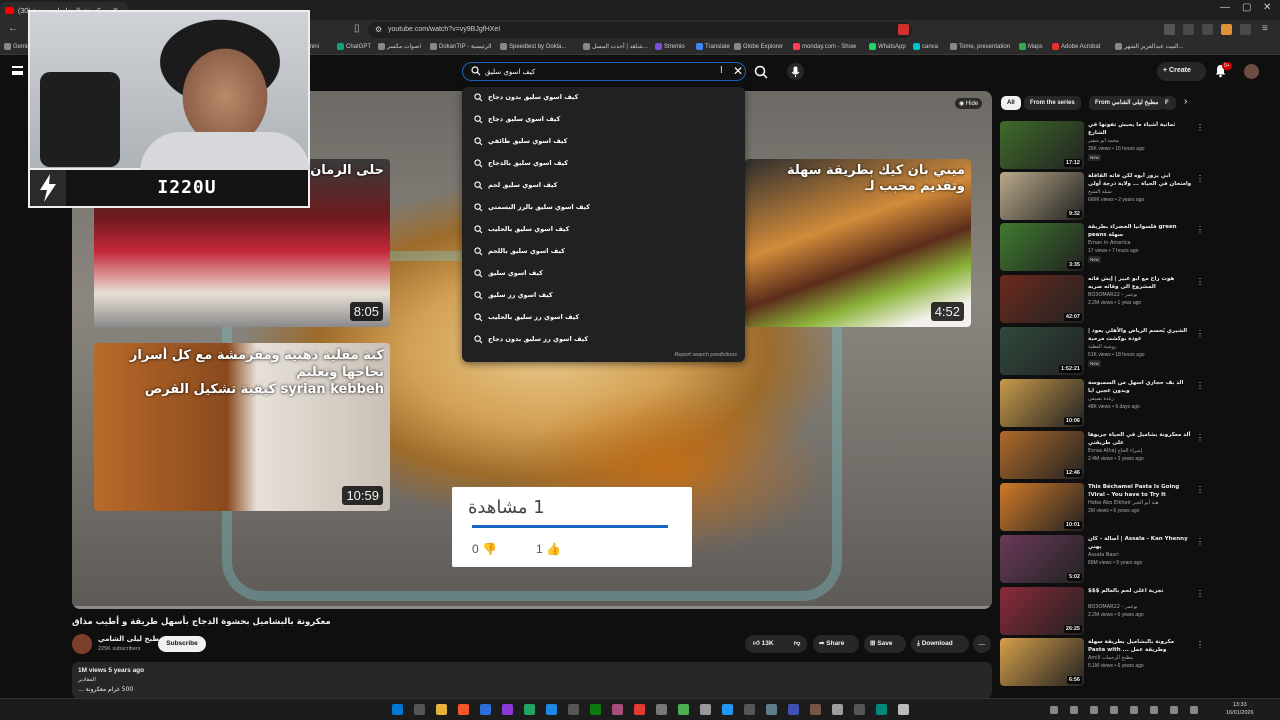  What do you see at coordinates (1226, 29) in the screenshot?
I see `vpn-icon` at bounding box center [1226, 29].